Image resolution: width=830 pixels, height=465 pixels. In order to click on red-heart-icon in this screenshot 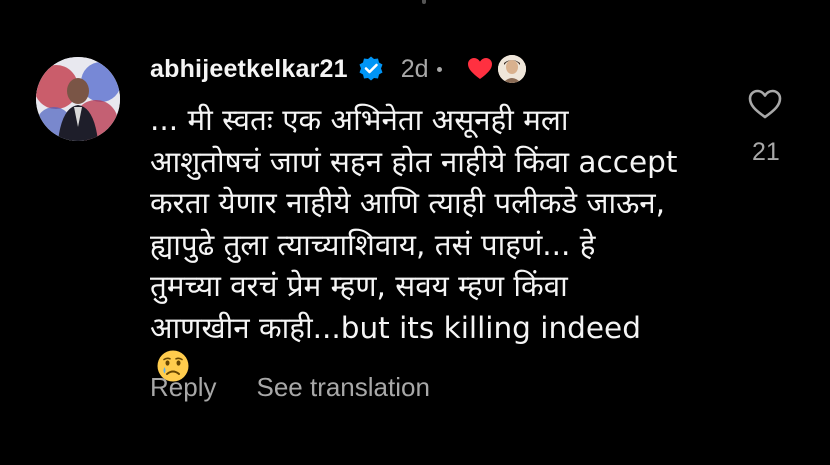, I will do `click(480, 69)`.